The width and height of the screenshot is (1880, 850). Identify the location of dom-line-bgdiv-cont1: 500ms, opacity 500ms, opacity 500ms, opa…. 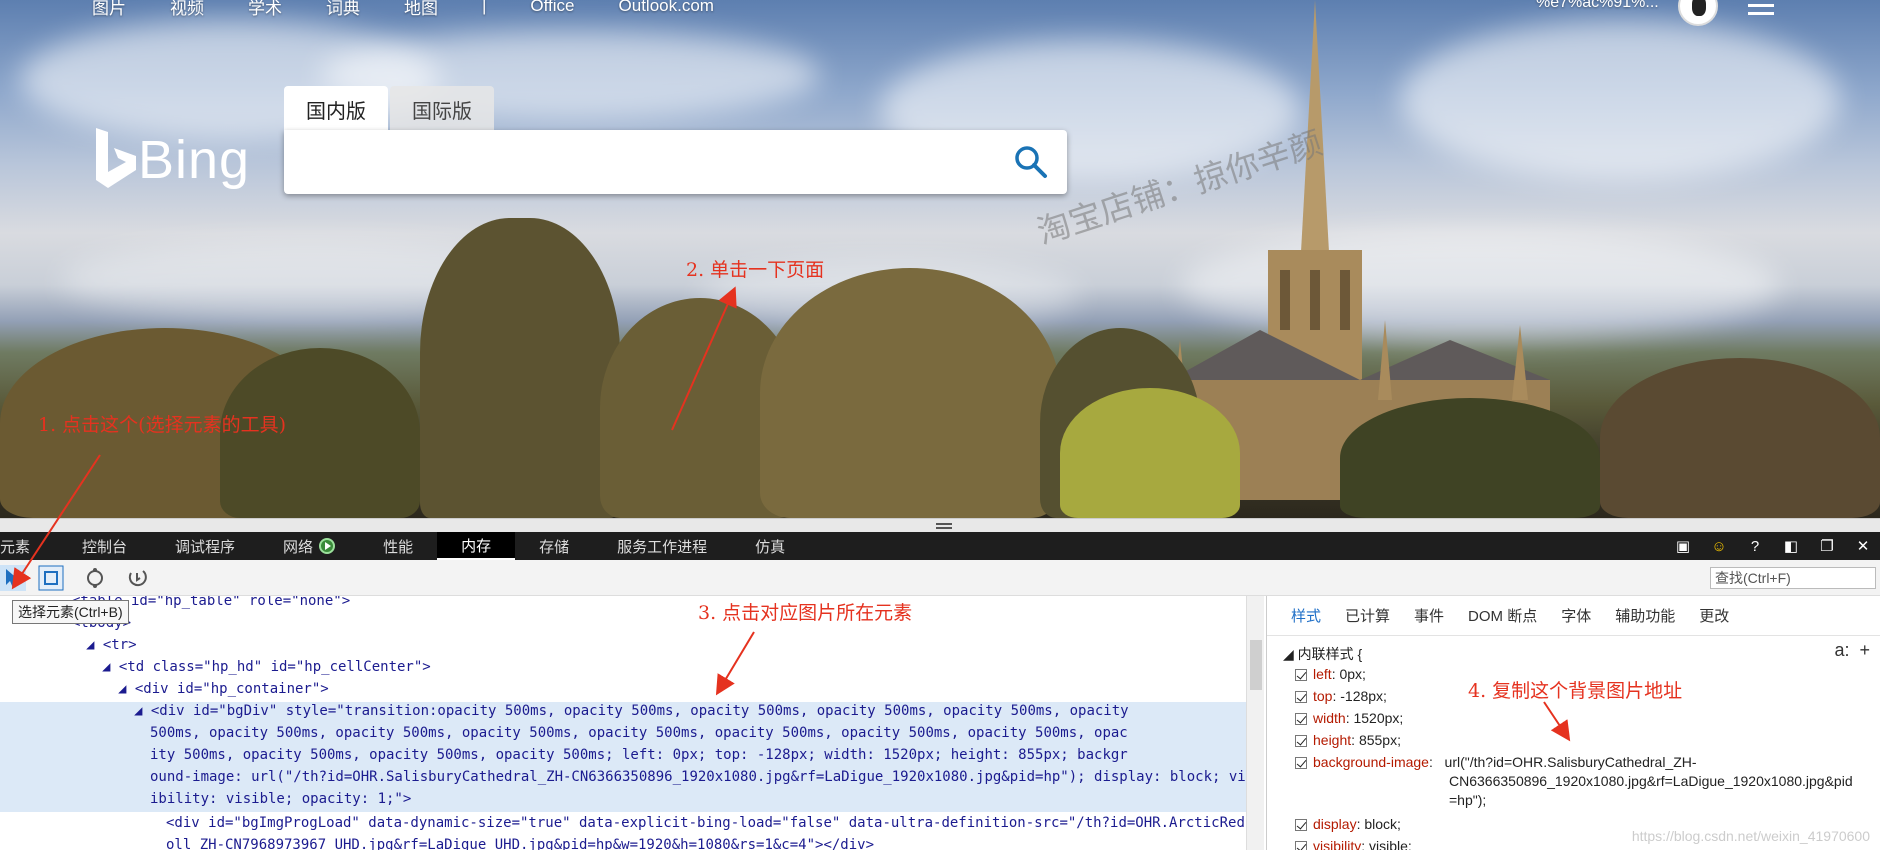
(639, 733).